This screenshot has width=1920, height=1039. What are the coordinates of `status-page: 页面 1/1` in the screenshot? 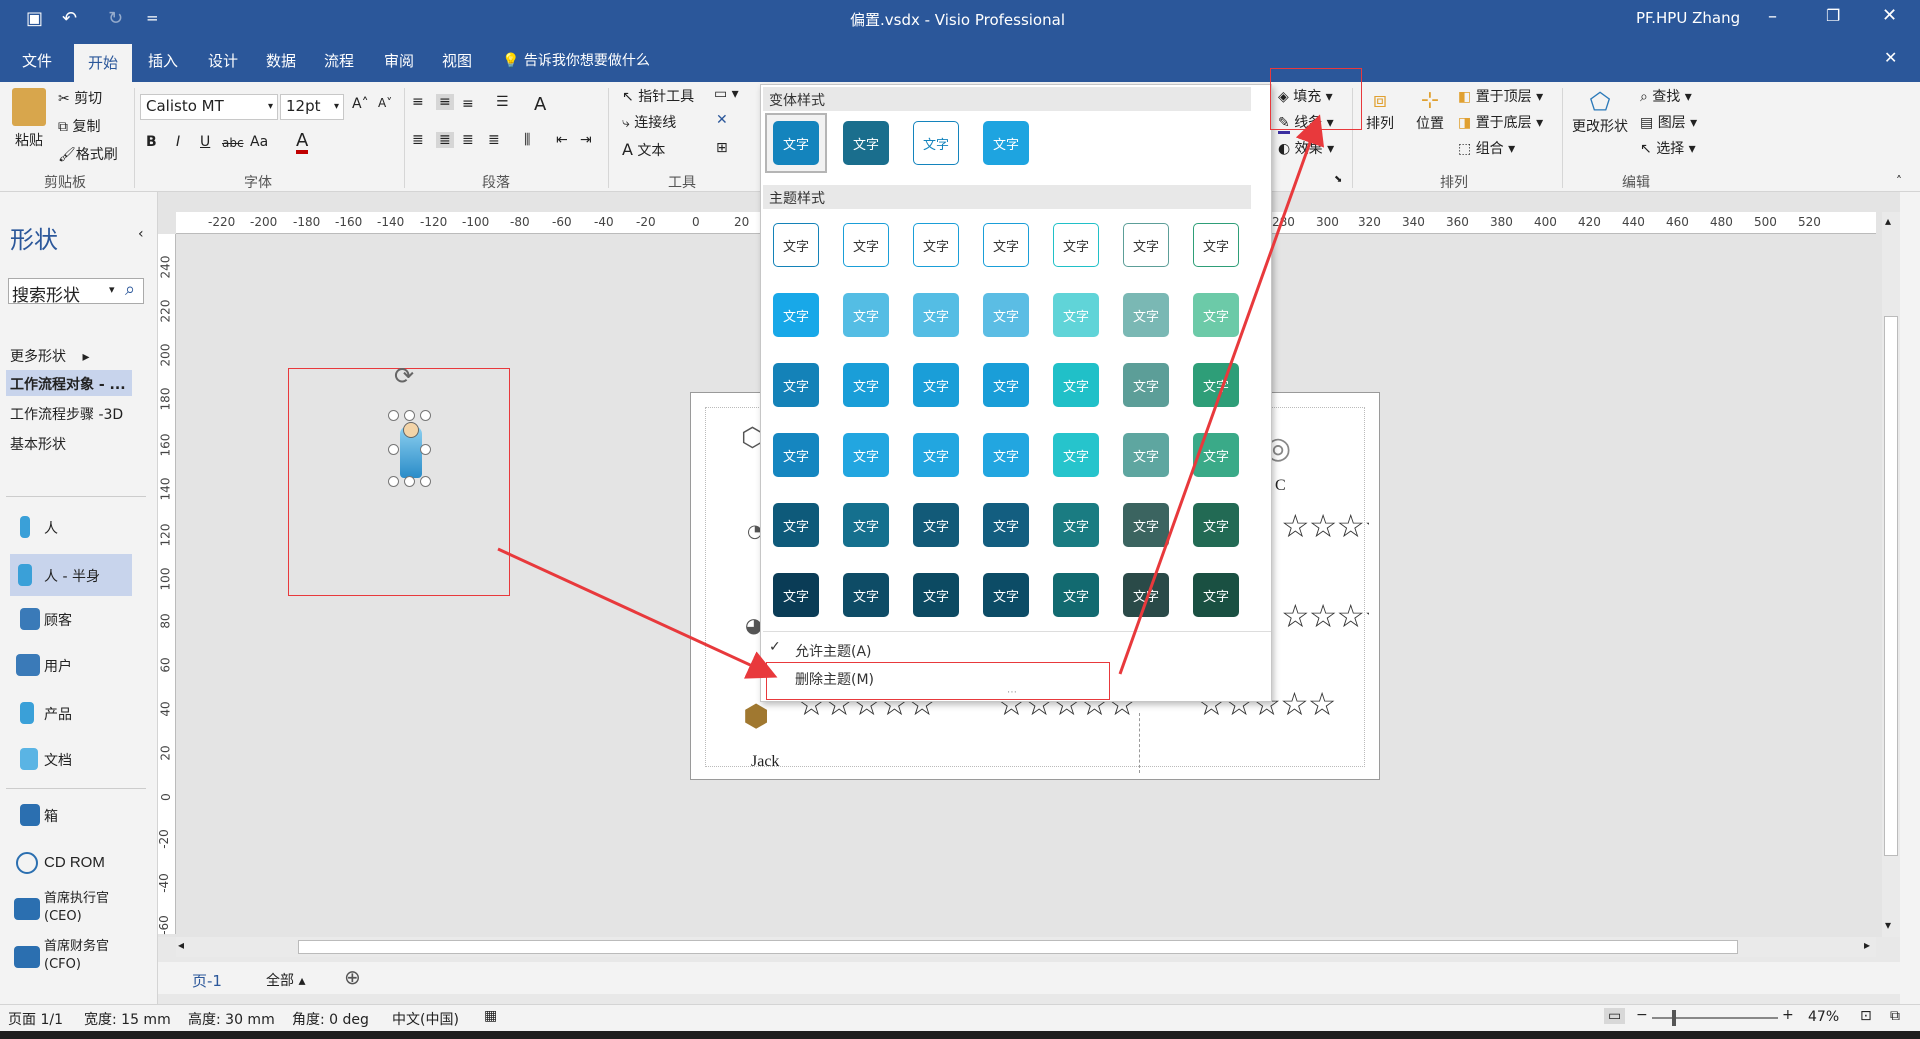 It's located at (35, 1019).